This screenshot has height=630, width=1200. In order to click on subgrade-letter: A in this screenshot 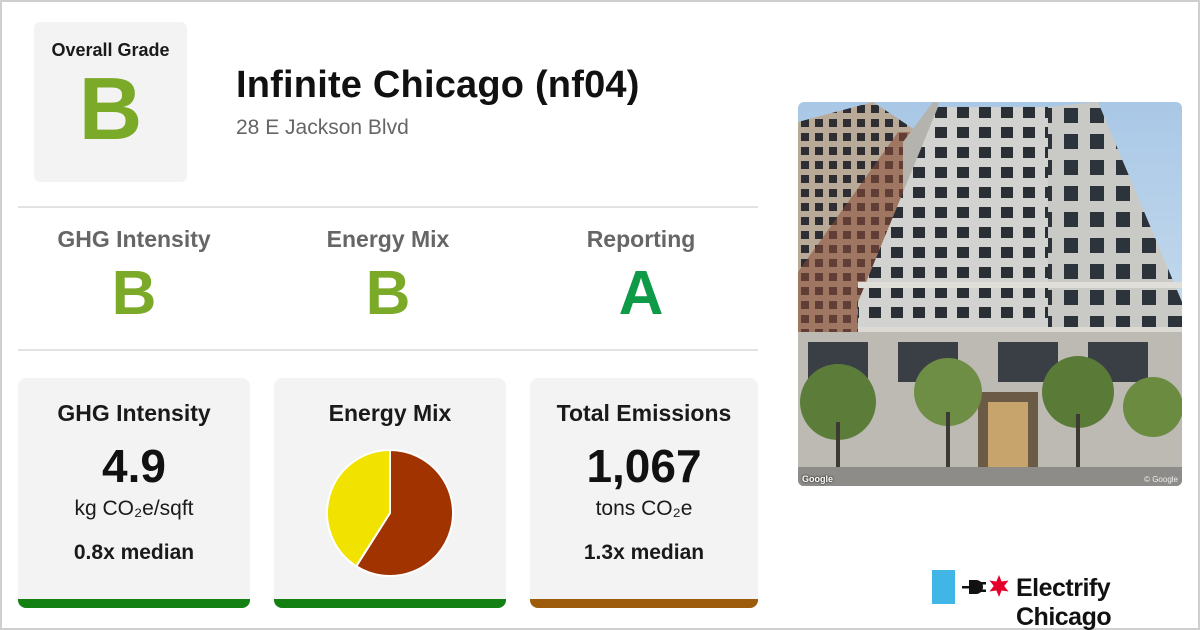, I will do `click(641, 293)`.